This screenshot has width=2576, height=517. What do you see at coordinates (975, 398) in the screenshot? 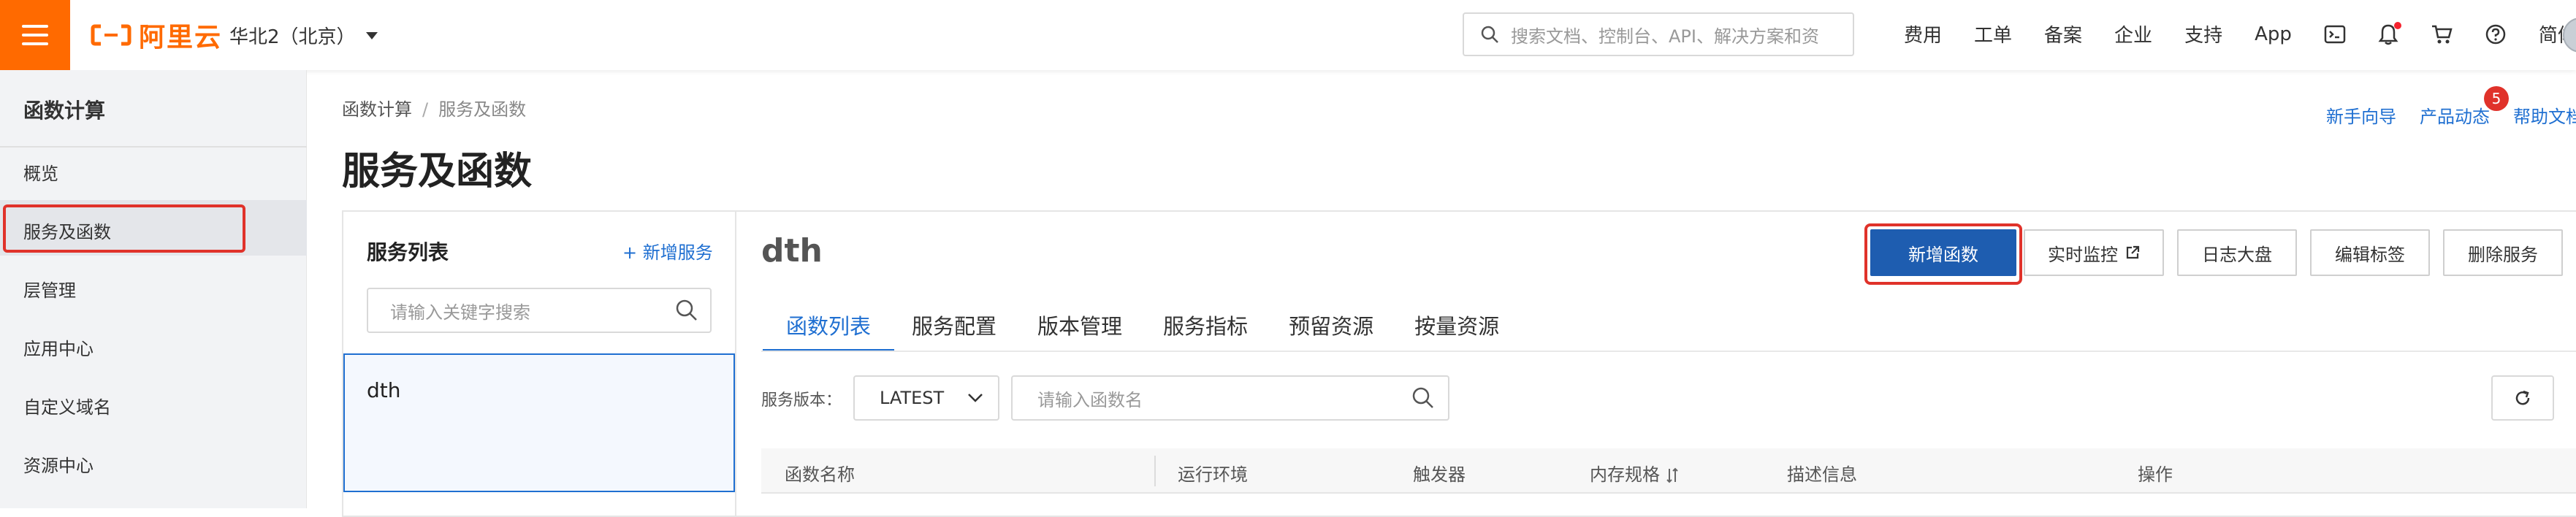
I see `chevron-down-icon` at bounding box center [975, 398].